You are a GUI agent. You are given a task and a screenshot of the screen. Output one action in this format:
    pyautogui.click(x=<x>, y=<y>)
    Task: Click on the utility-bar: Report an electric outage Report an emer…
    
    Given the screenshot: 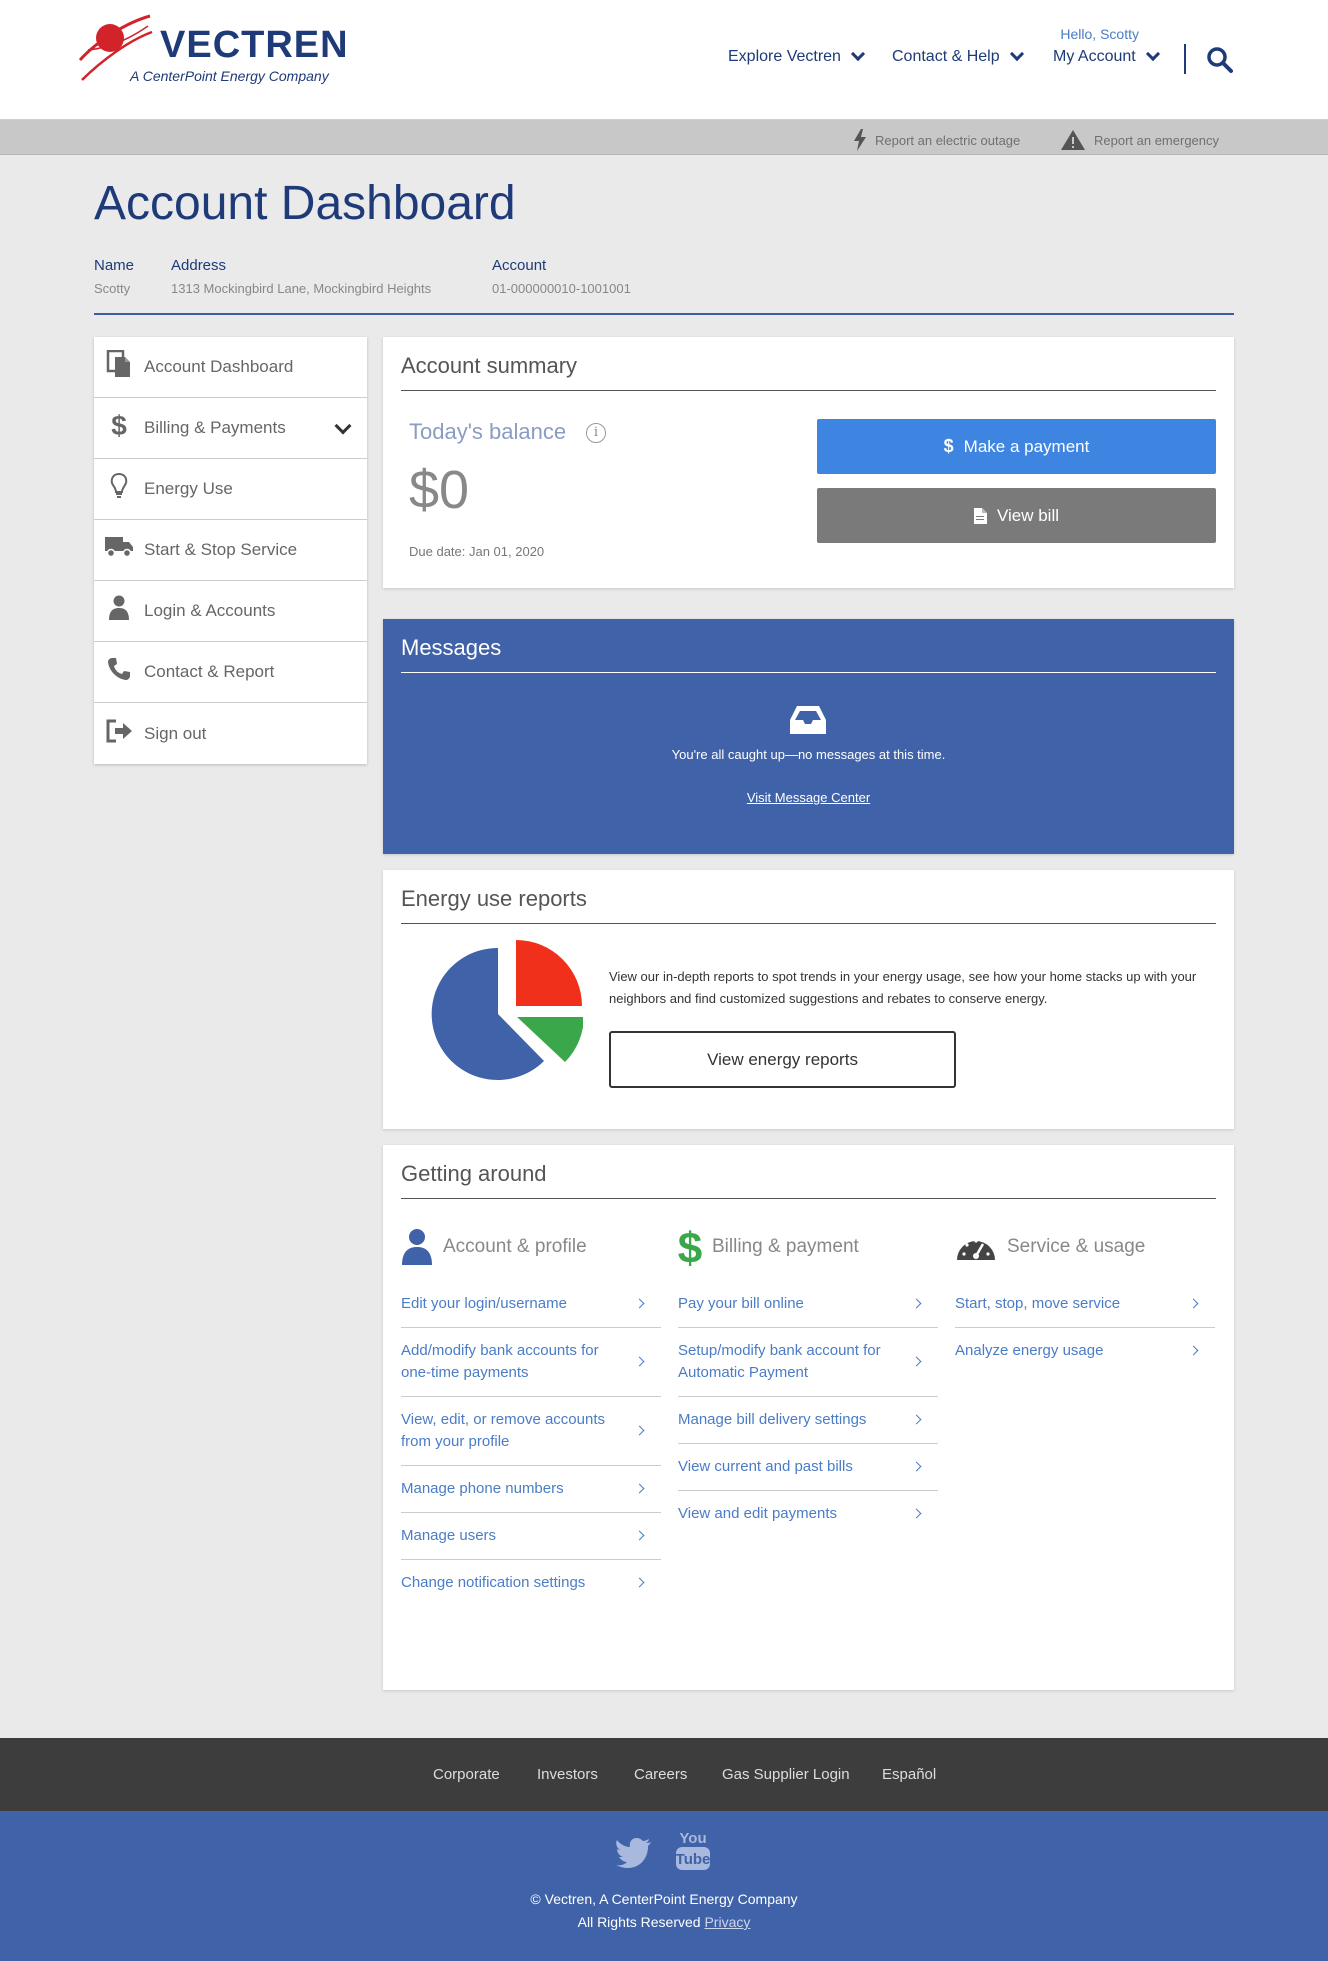 What is the action you would take?
    pyautogui.click(x=664, y=137)
    